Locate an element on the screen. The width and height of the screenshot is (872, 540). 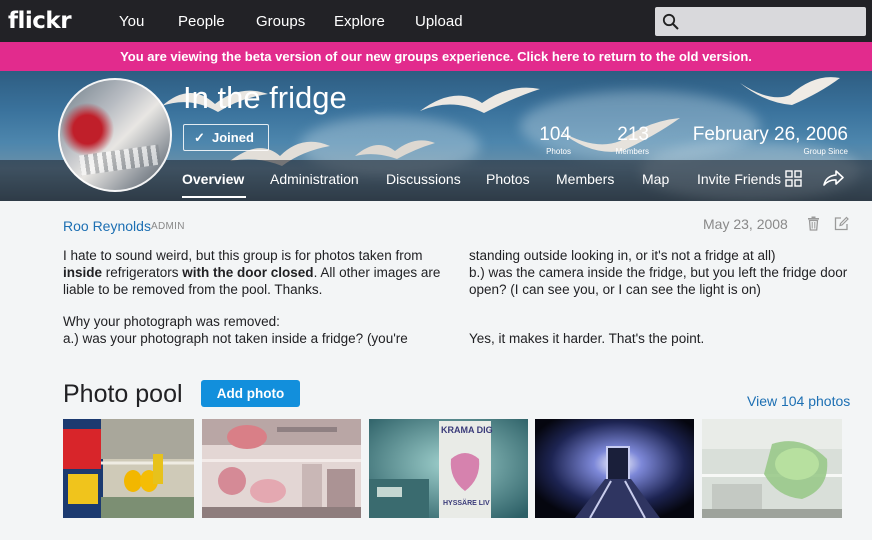
flickr-logo: flickr is located at coordinates (40, 21).